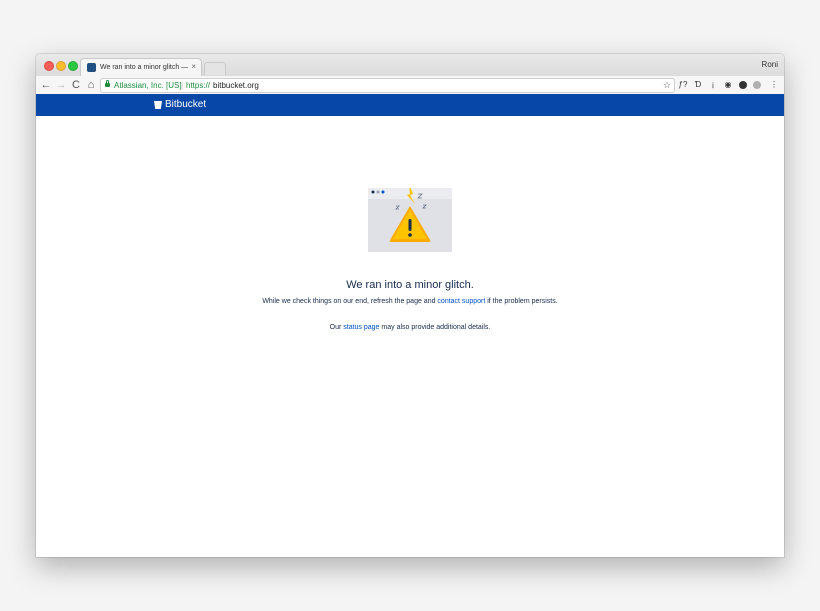  What do you see at coordinates (435, 327) in the screenshot?
I see `status-message-text: may also provide additional details.` at bounding box center [435, 327].